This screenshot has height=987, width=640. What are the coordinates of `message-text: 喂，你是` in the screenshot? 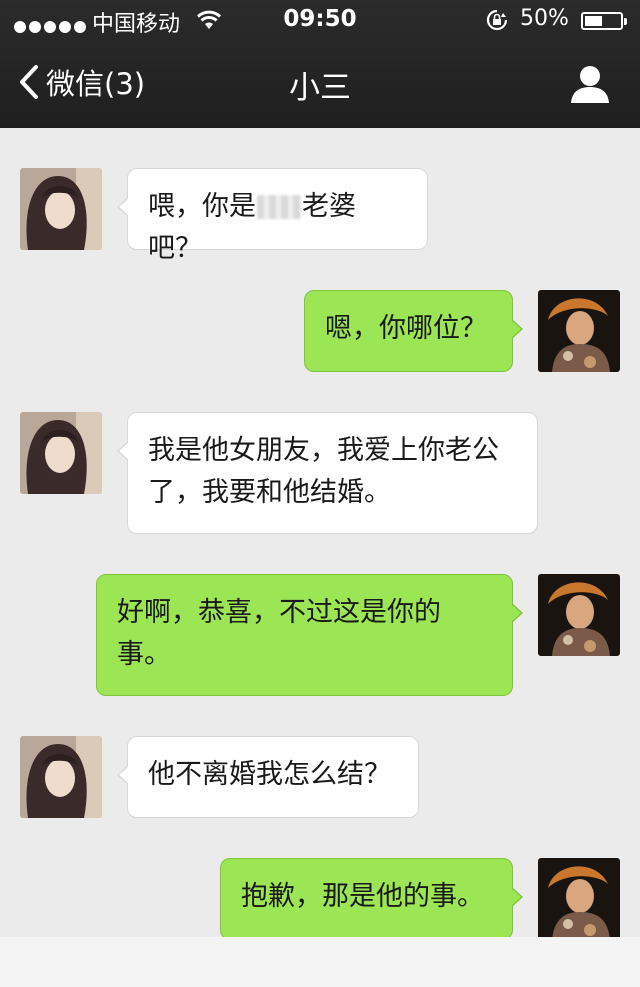 It's located at (202, 206).